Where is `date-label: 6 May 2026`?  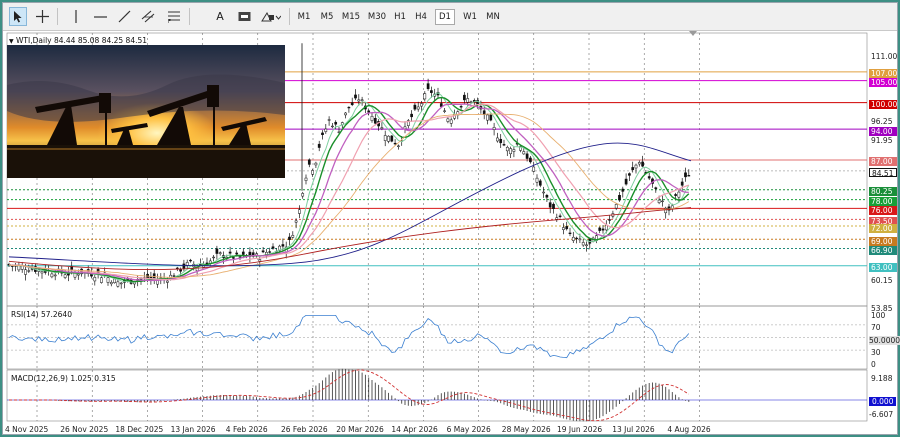 date-label: 6 May 2026 is located at coordinates (468, 429).